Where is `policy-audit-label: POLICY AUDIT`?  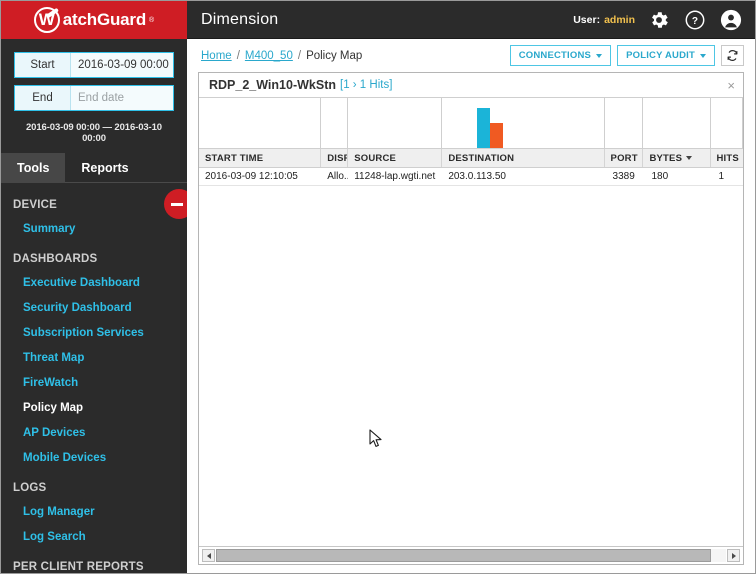 policy-audit-label: POLICY AUDIT is located at coordinates (660, 55).